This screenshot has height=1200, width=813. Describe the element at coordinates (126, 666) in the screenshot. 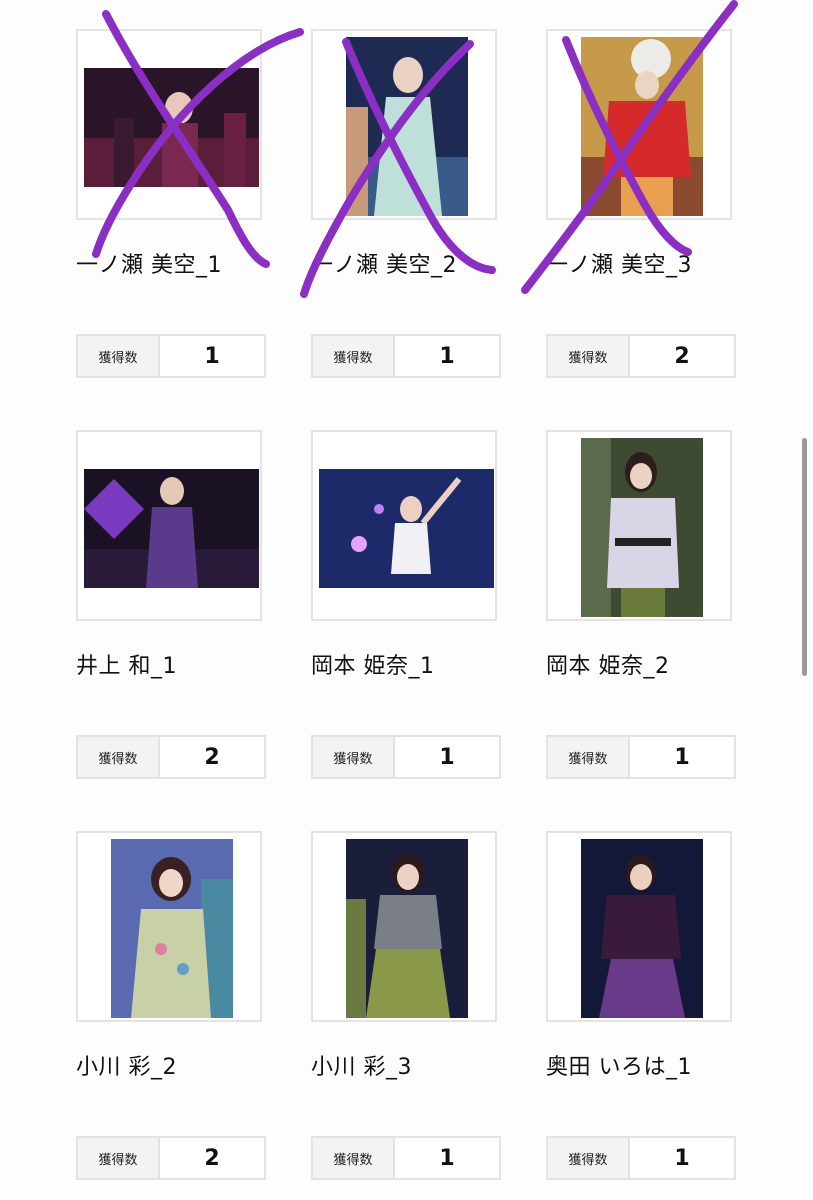

I see `card-name: 井上 和_1` at that location.